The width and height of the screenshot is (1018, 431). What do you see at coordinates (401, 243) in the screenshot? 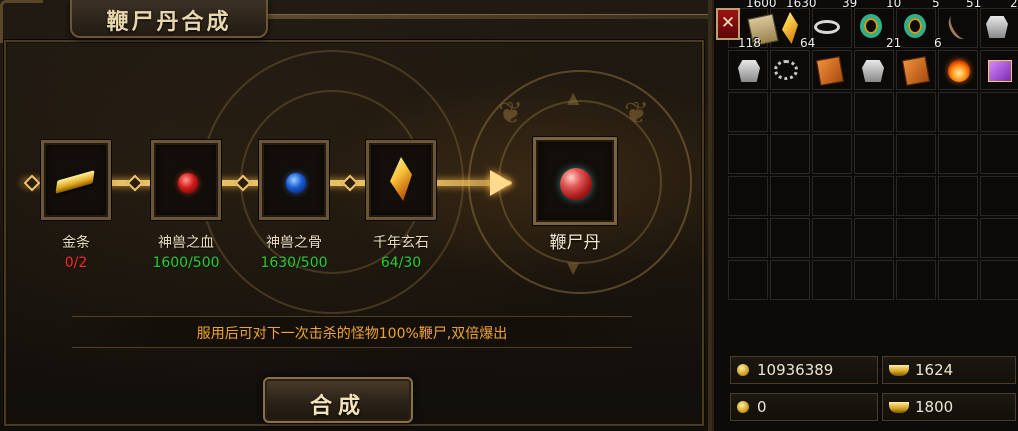
I see `material-name: 千年玄石` at bounding box center [401, 243].